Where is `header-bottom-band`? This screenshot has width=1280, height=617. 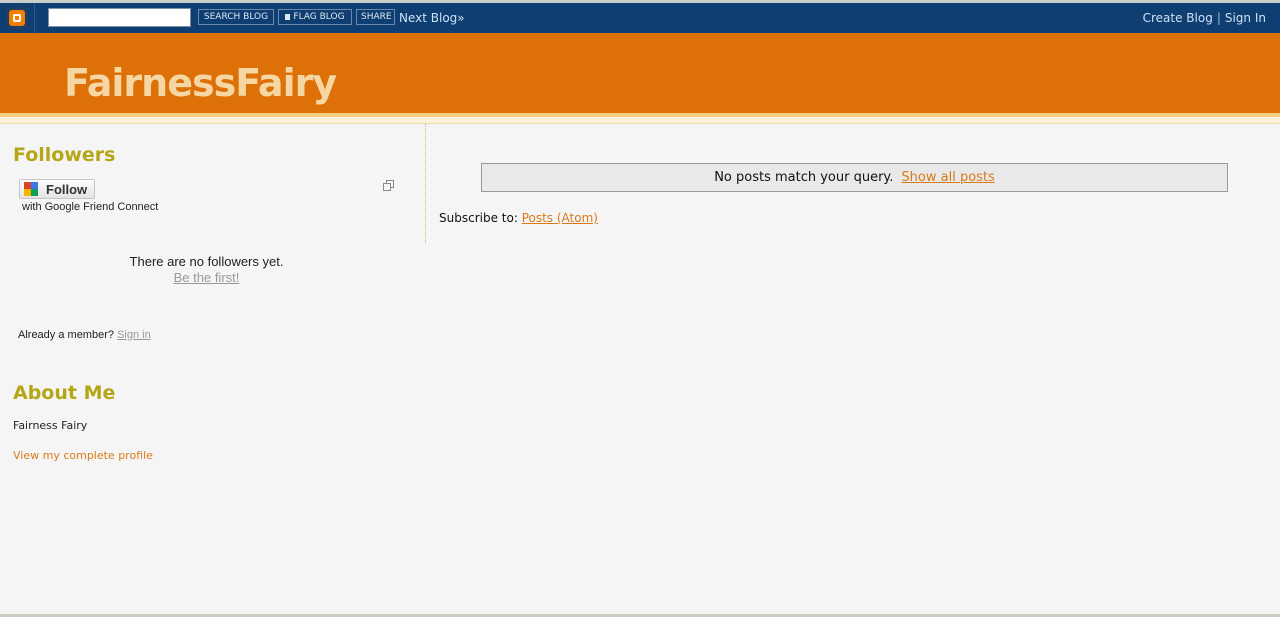
header-bottom-band is located at coordinates (640, 120).